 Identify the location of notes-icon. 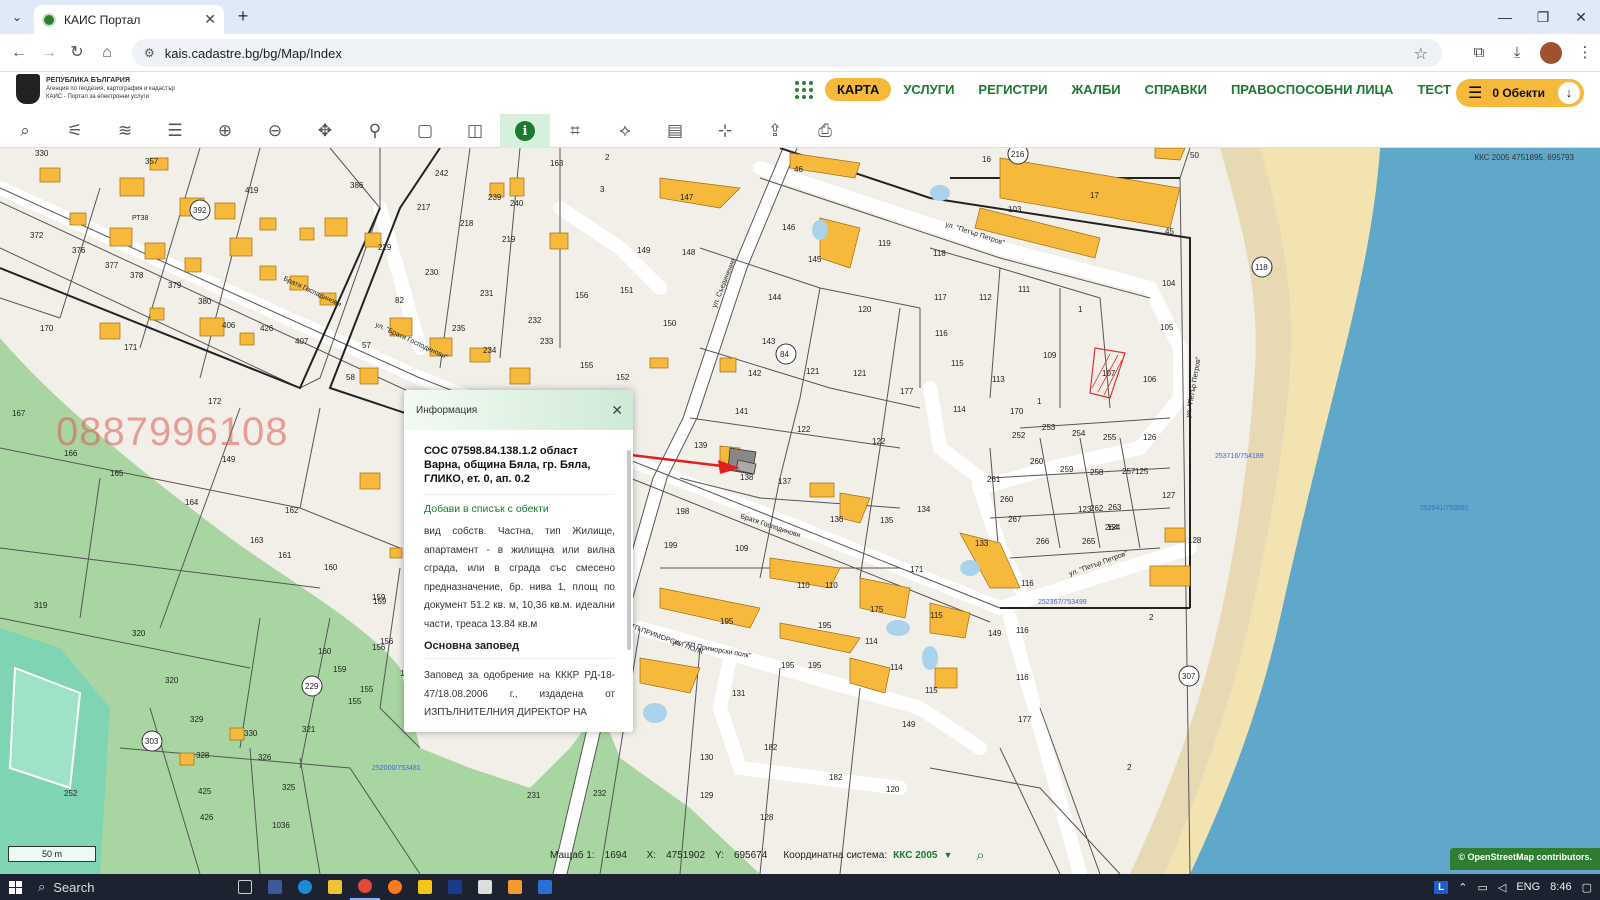
(425, 887).